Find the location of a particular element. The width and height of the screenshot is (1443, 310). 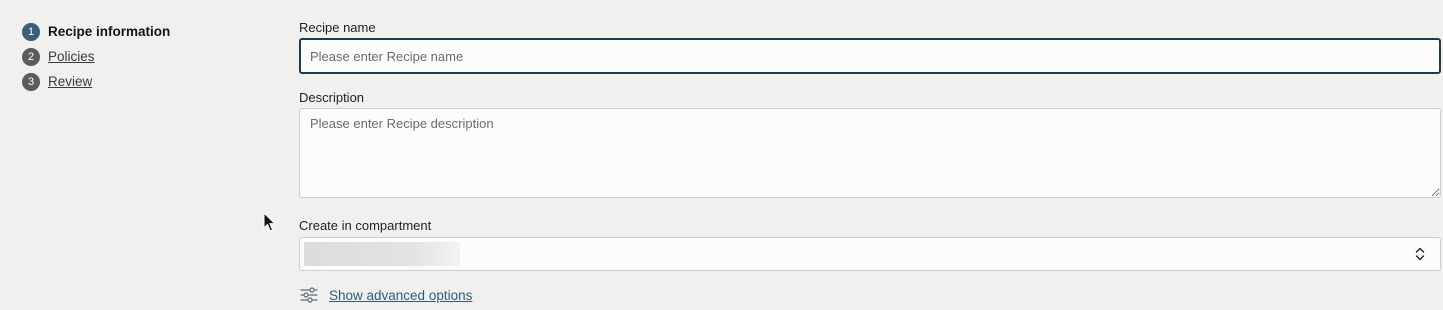

compartment-selected-value is located at coordinates (382, 254).